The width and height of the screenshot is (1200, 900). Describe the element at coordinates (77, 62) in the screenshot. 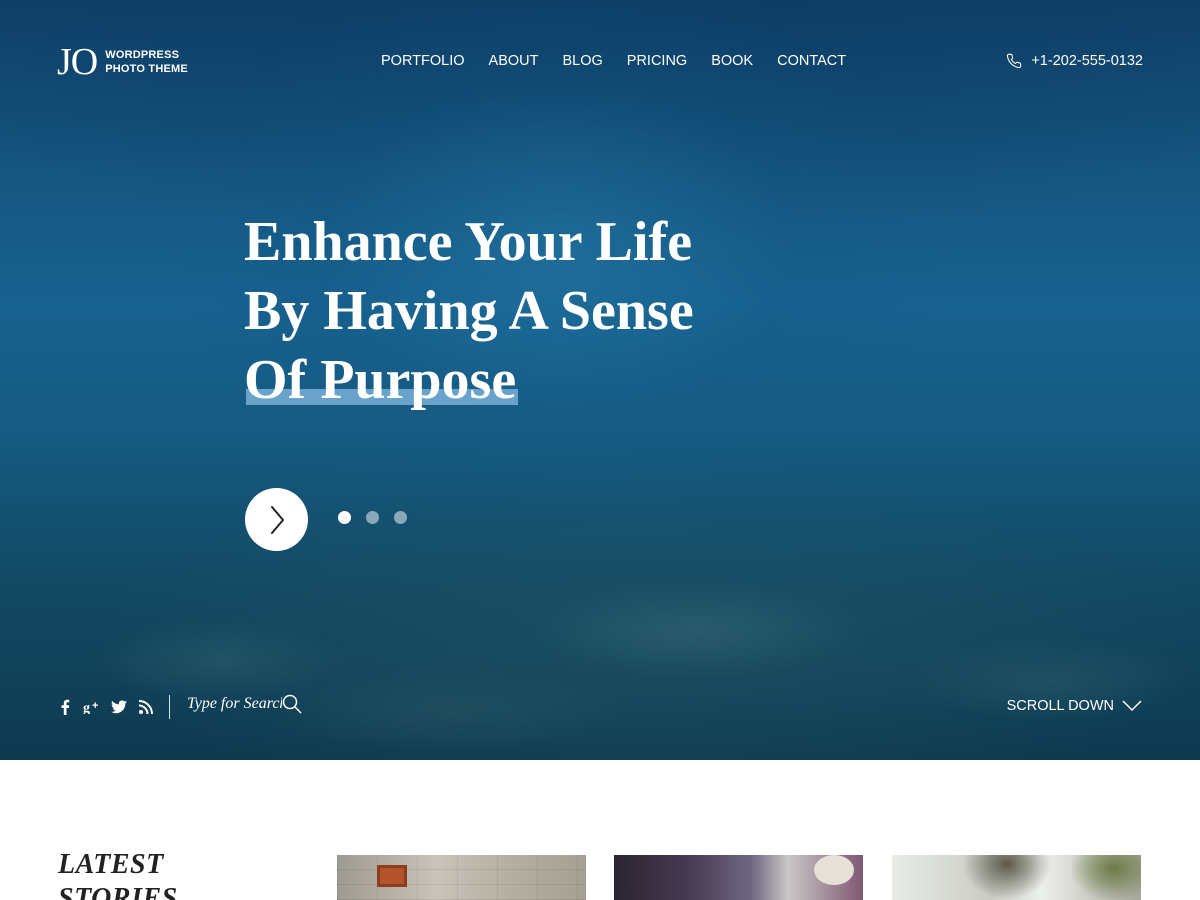

I see `logo-mark: JO` at that location.